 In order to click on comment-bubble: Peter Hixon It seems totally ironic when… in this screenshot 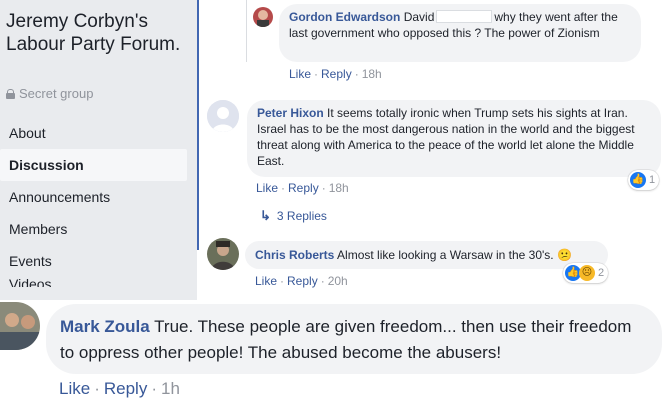, I will do `click(454, 138)`.